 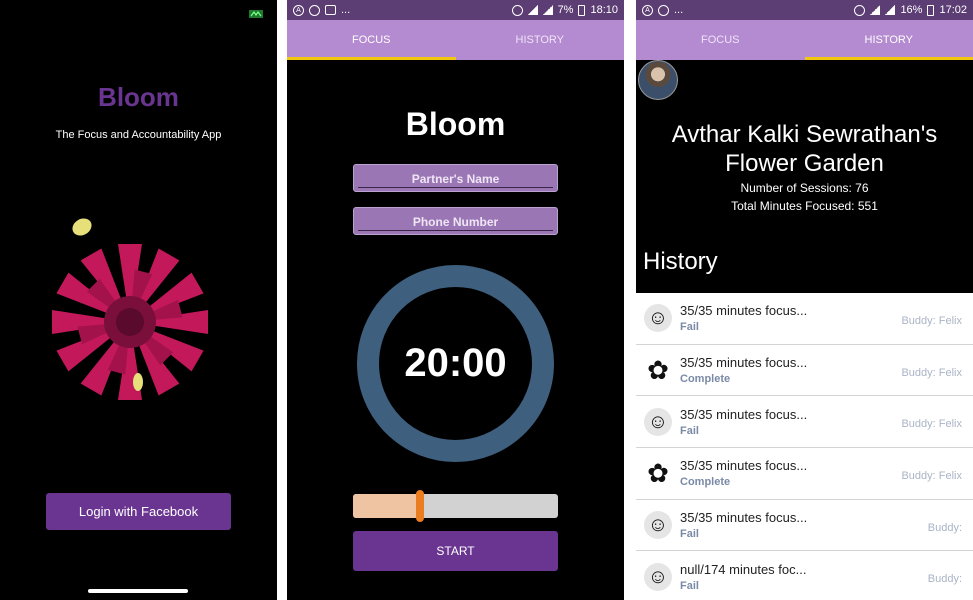 I want to click on home-indicator, so click(x=138, y=591).